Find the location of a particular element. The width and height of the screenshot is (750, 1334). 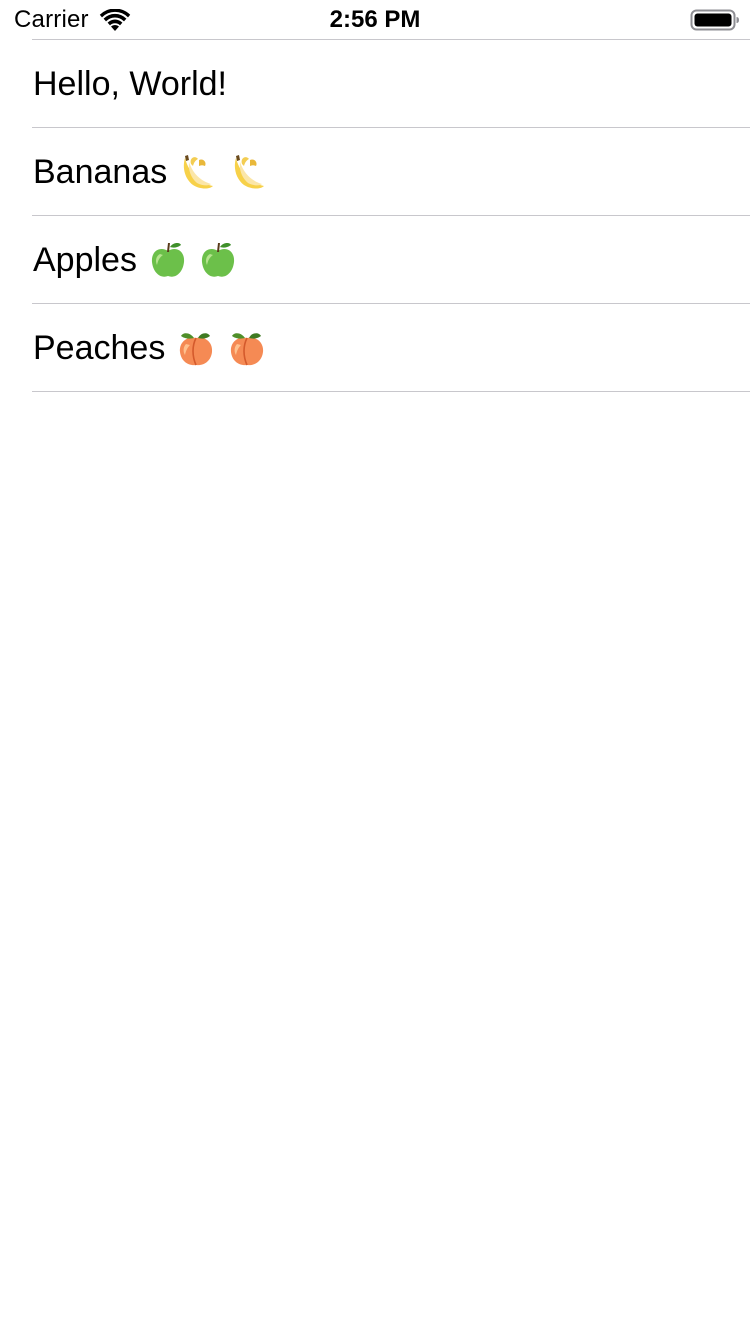

row-label: Hello, World! is located at coordinates (130, 83).